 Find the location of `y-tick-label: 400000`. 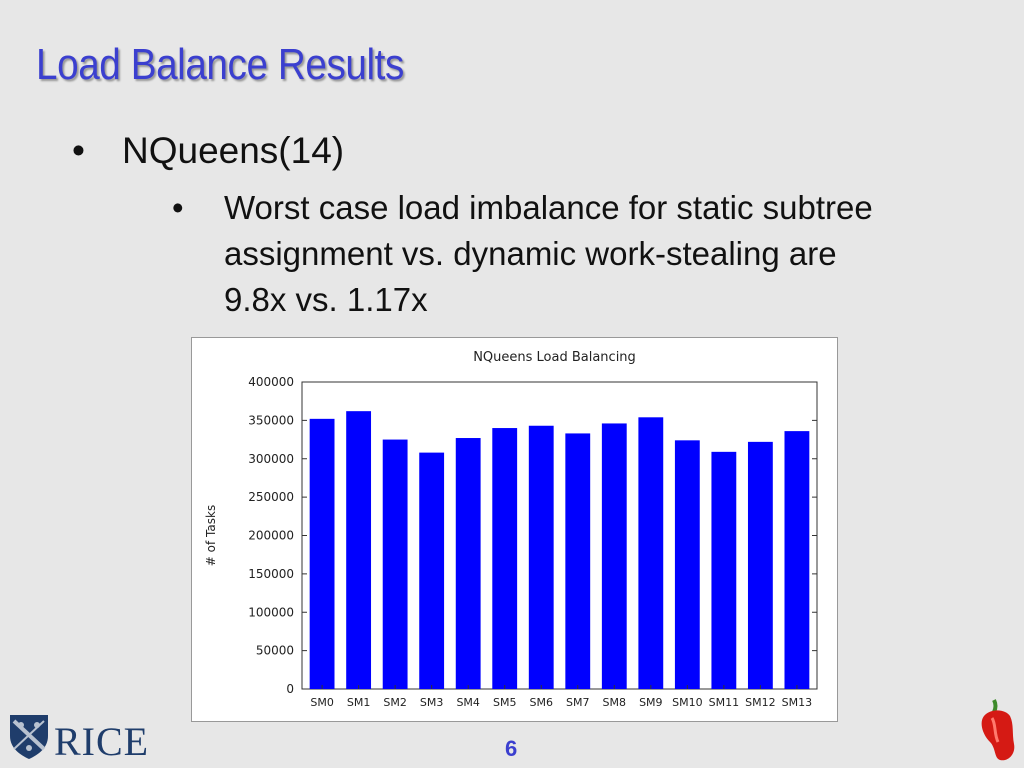

y-tick-label: 400000 is located at coordinates (271, 382).